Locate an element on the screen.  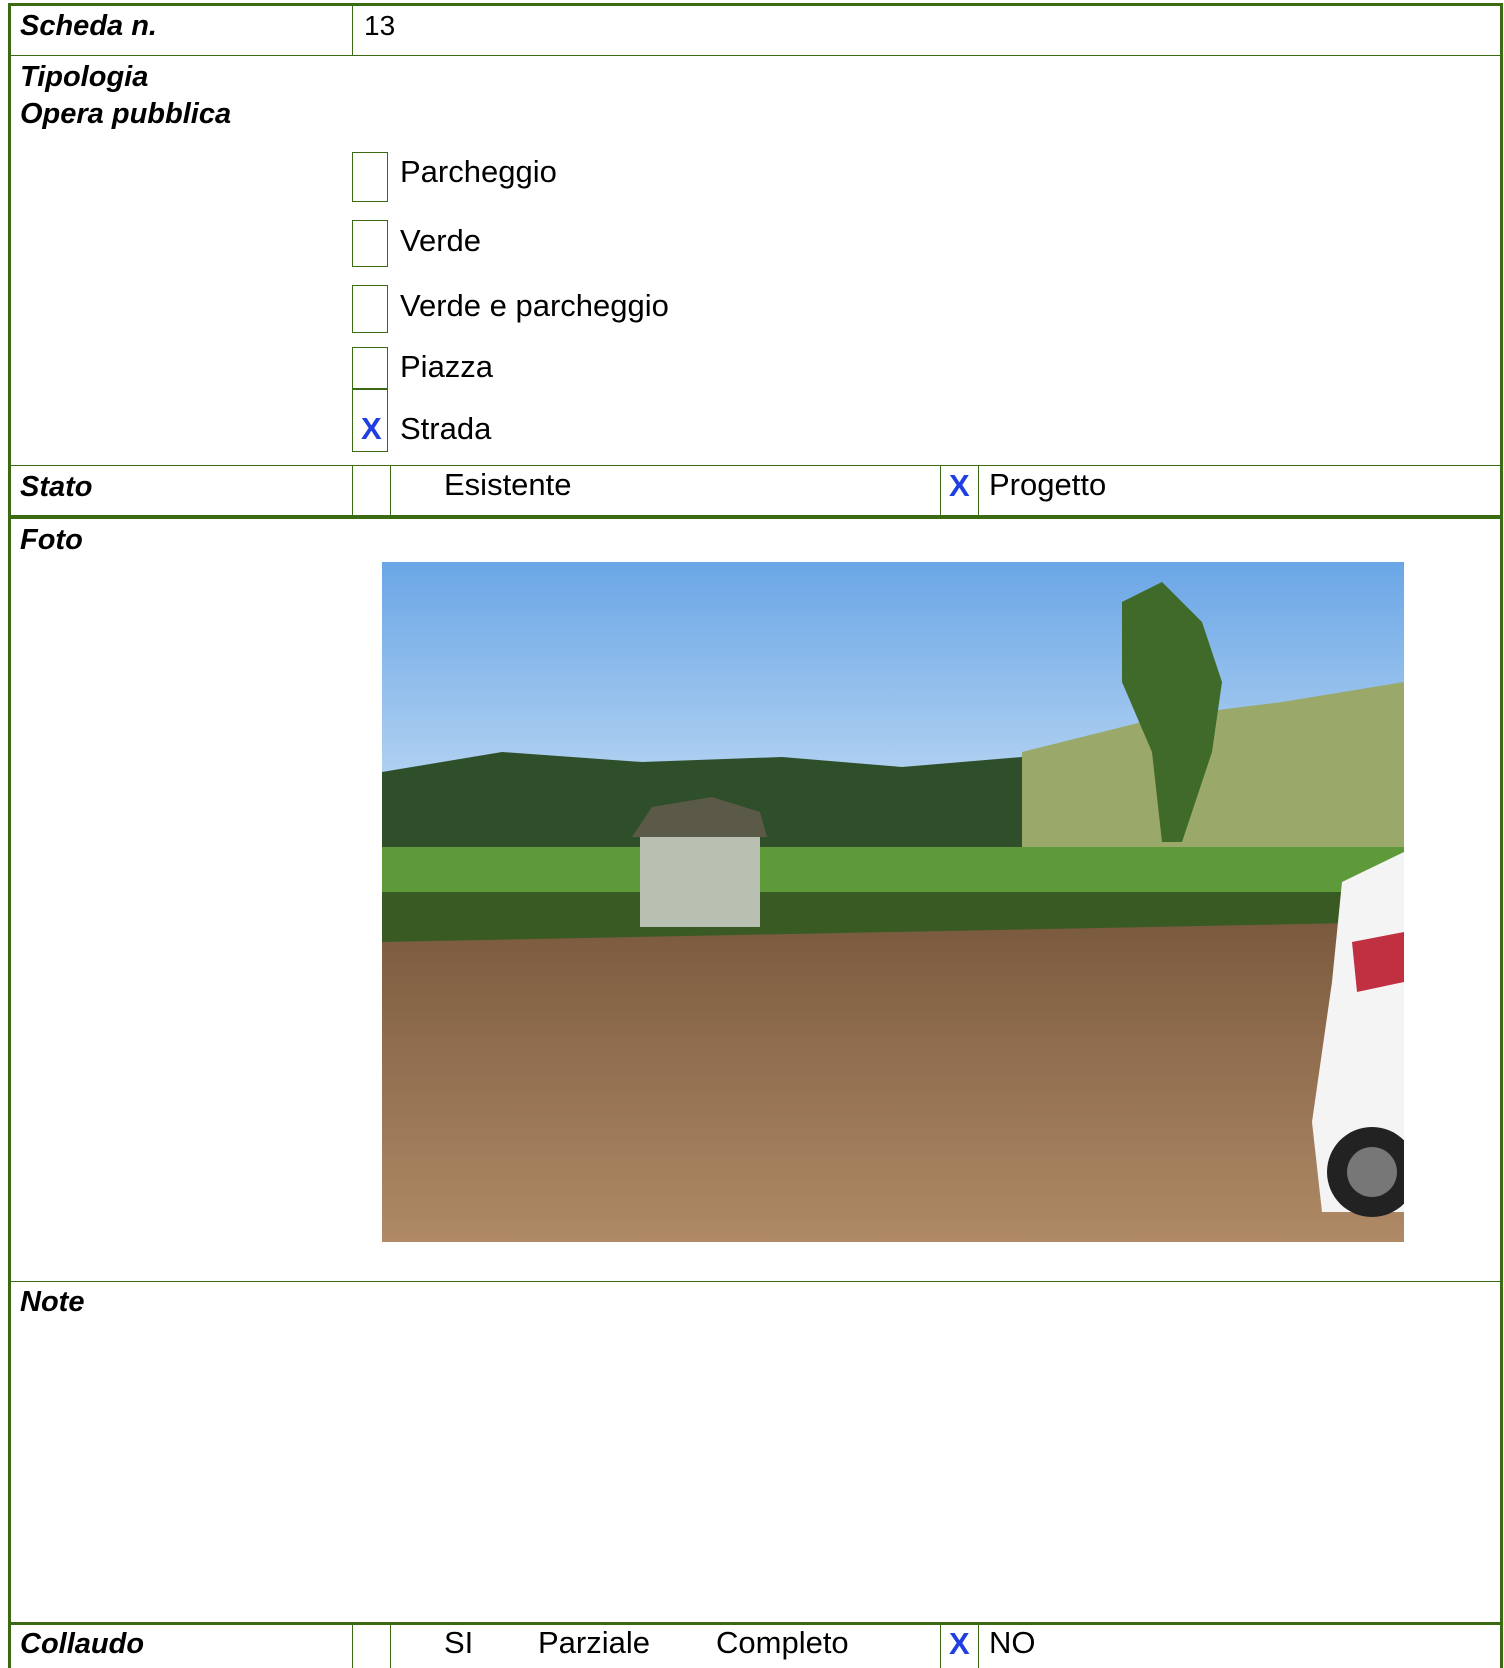
tipologia-label: Tipologia is located at coordinates (84, 77).